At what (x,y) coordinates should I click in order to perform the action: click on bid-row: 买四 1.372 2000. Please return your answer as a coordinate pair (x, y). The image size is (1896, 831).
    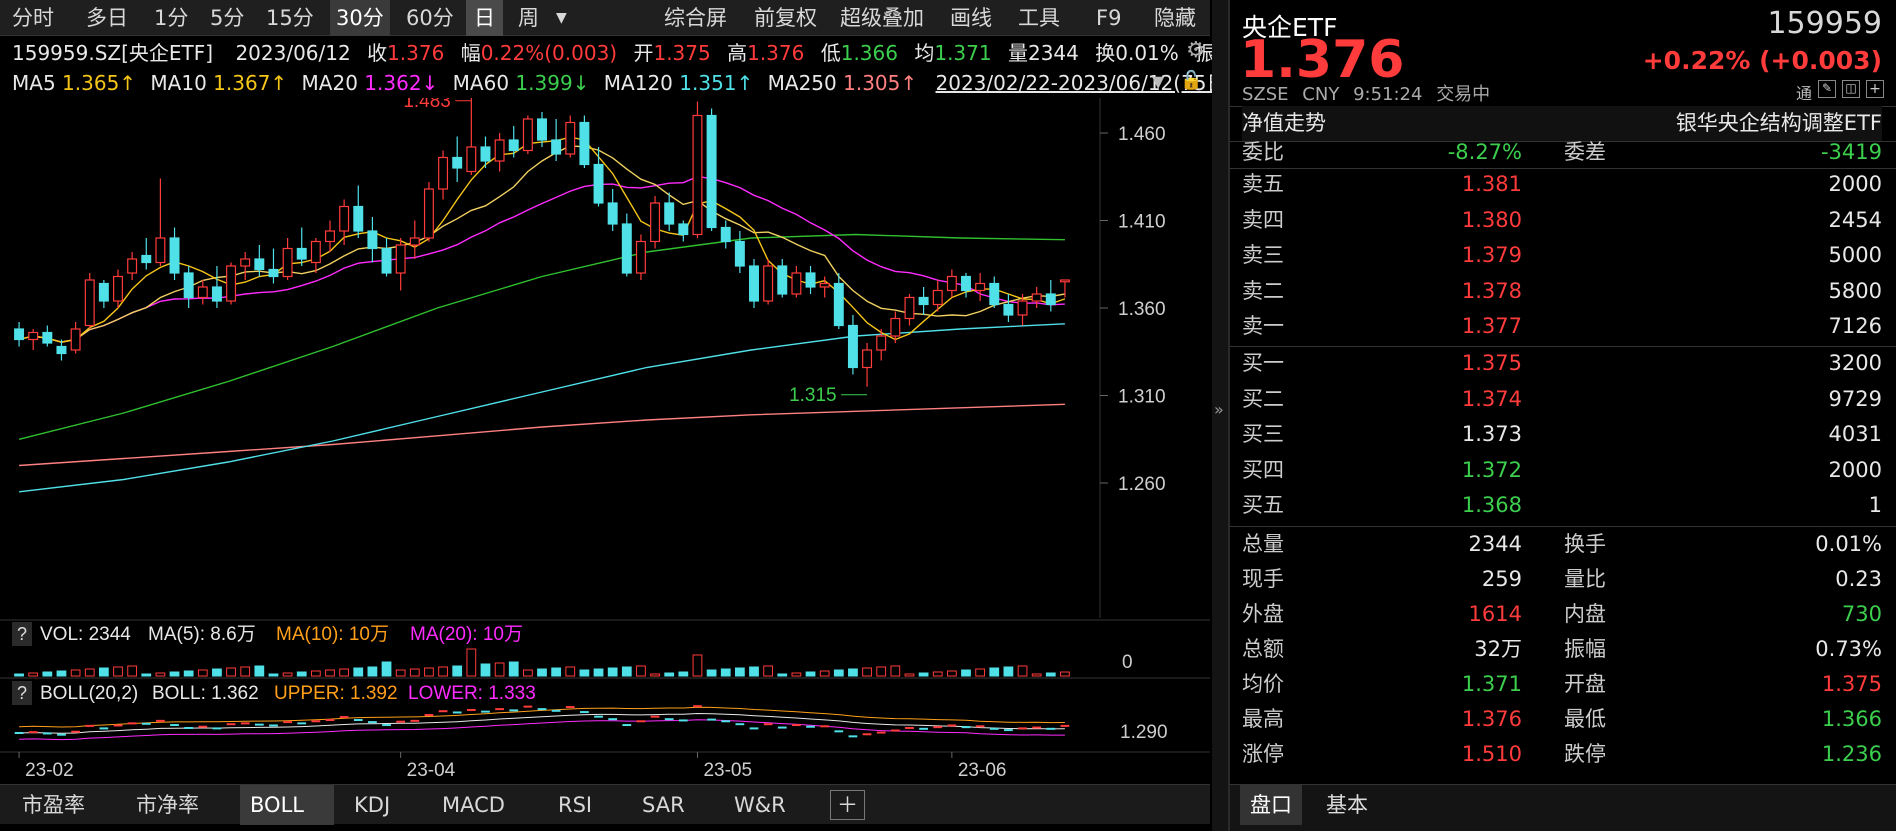
    Looking at the image, I should click on (1562, 470).